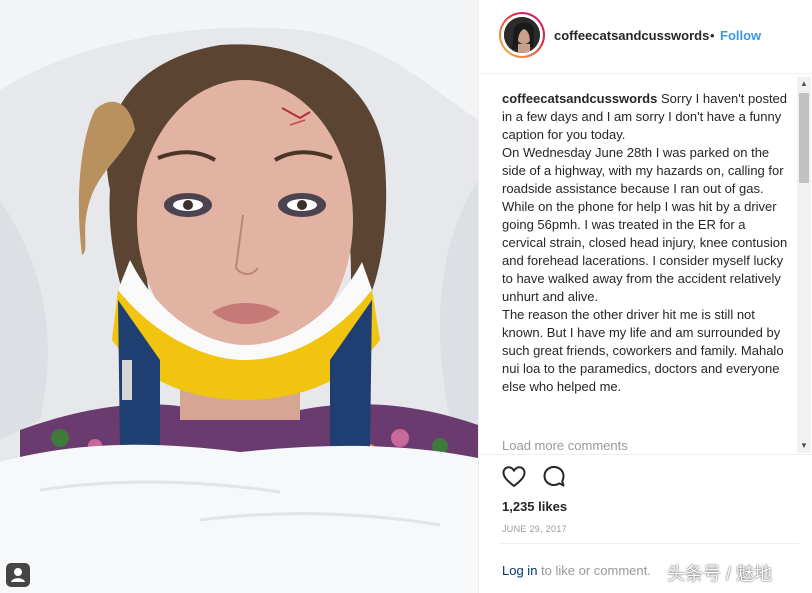 The image size is (812, 593). Describe the element at coordinates (804, 84) in the screenshot. I see `scroll-up-arrow-icon: ▲` at that location.